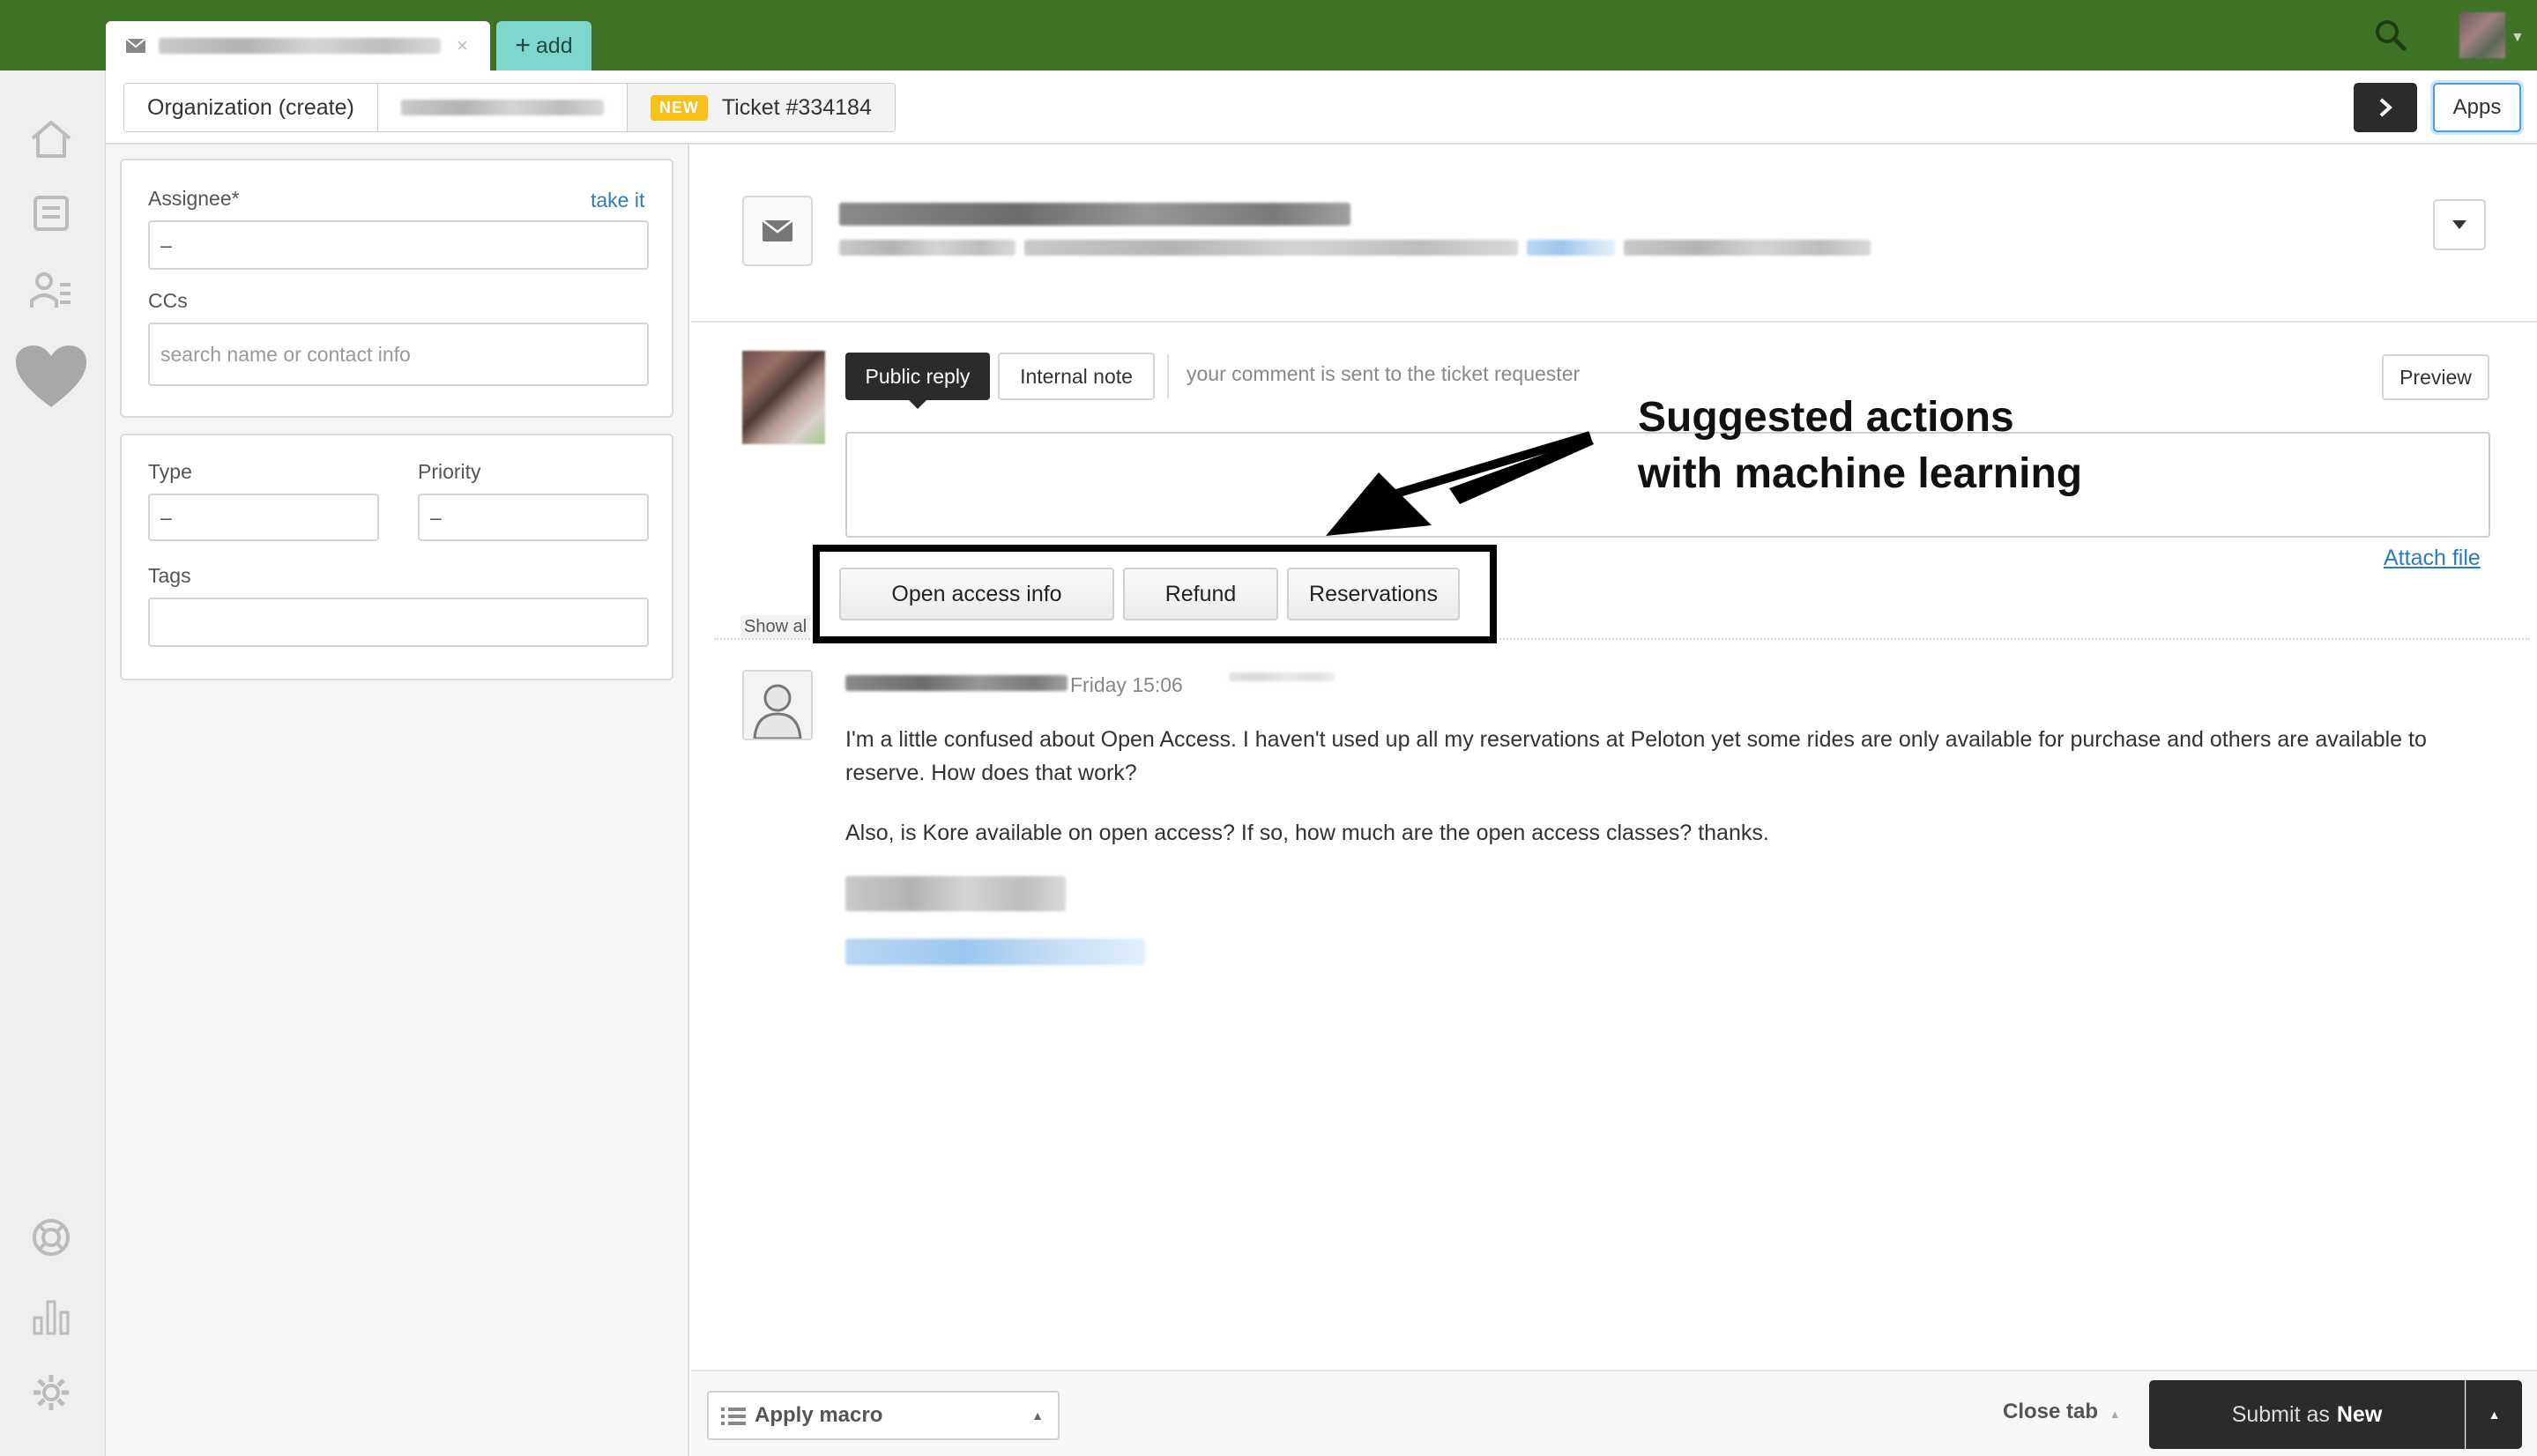  I want to click on ticket-actions-dropdown, so click(2459, 224).